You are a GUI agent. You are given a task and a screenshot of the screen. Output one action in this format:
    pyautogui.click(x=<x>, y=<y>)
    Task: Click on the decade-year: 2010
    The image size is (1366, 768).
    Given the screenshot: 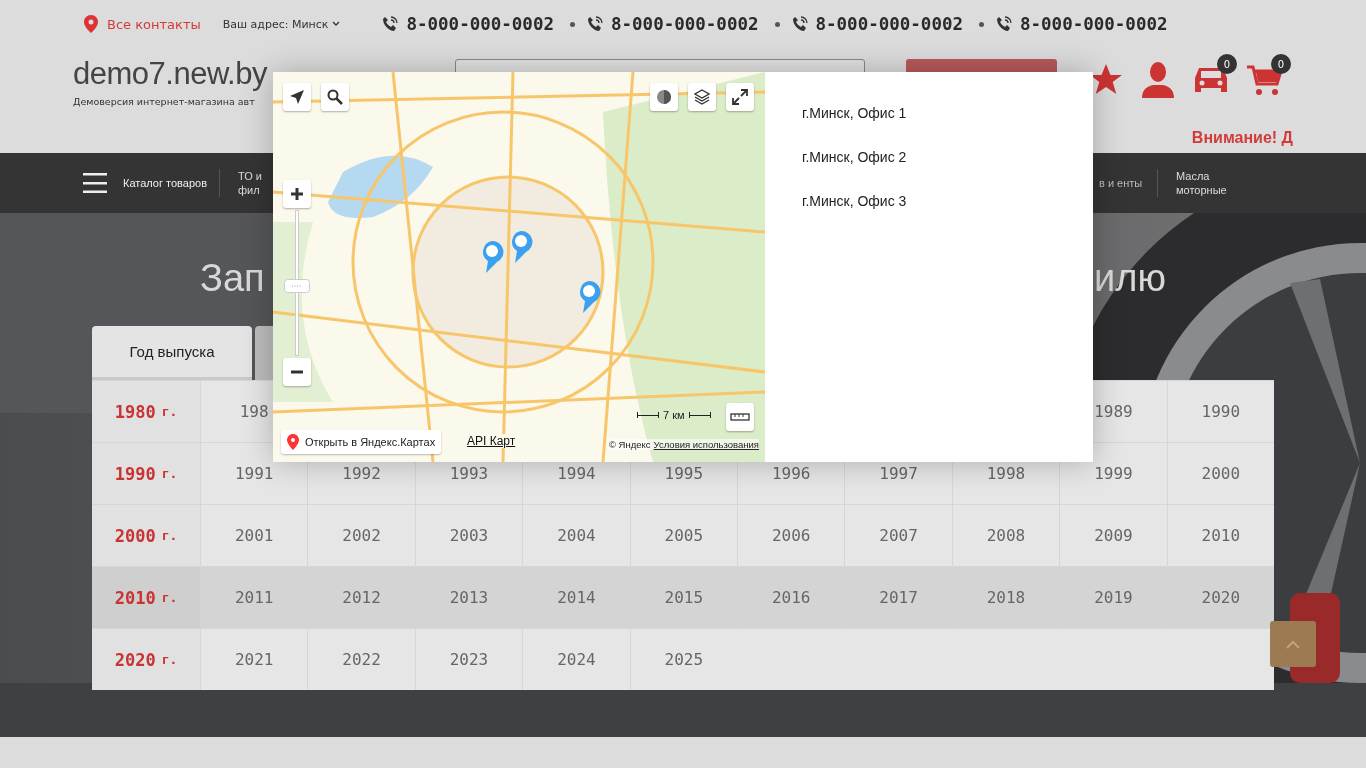 What is the action you would take?
    pyautogui.click(x=135, y=597)
    